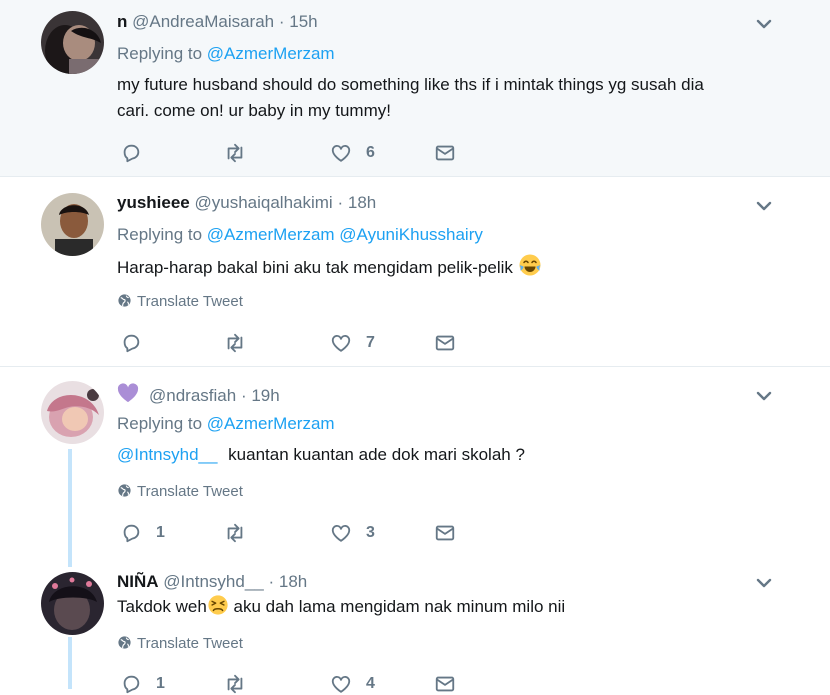  Describe the element at coordinates (264, 202) in the screenshot. I see `username: @yushaiqalhakimi` at that location.